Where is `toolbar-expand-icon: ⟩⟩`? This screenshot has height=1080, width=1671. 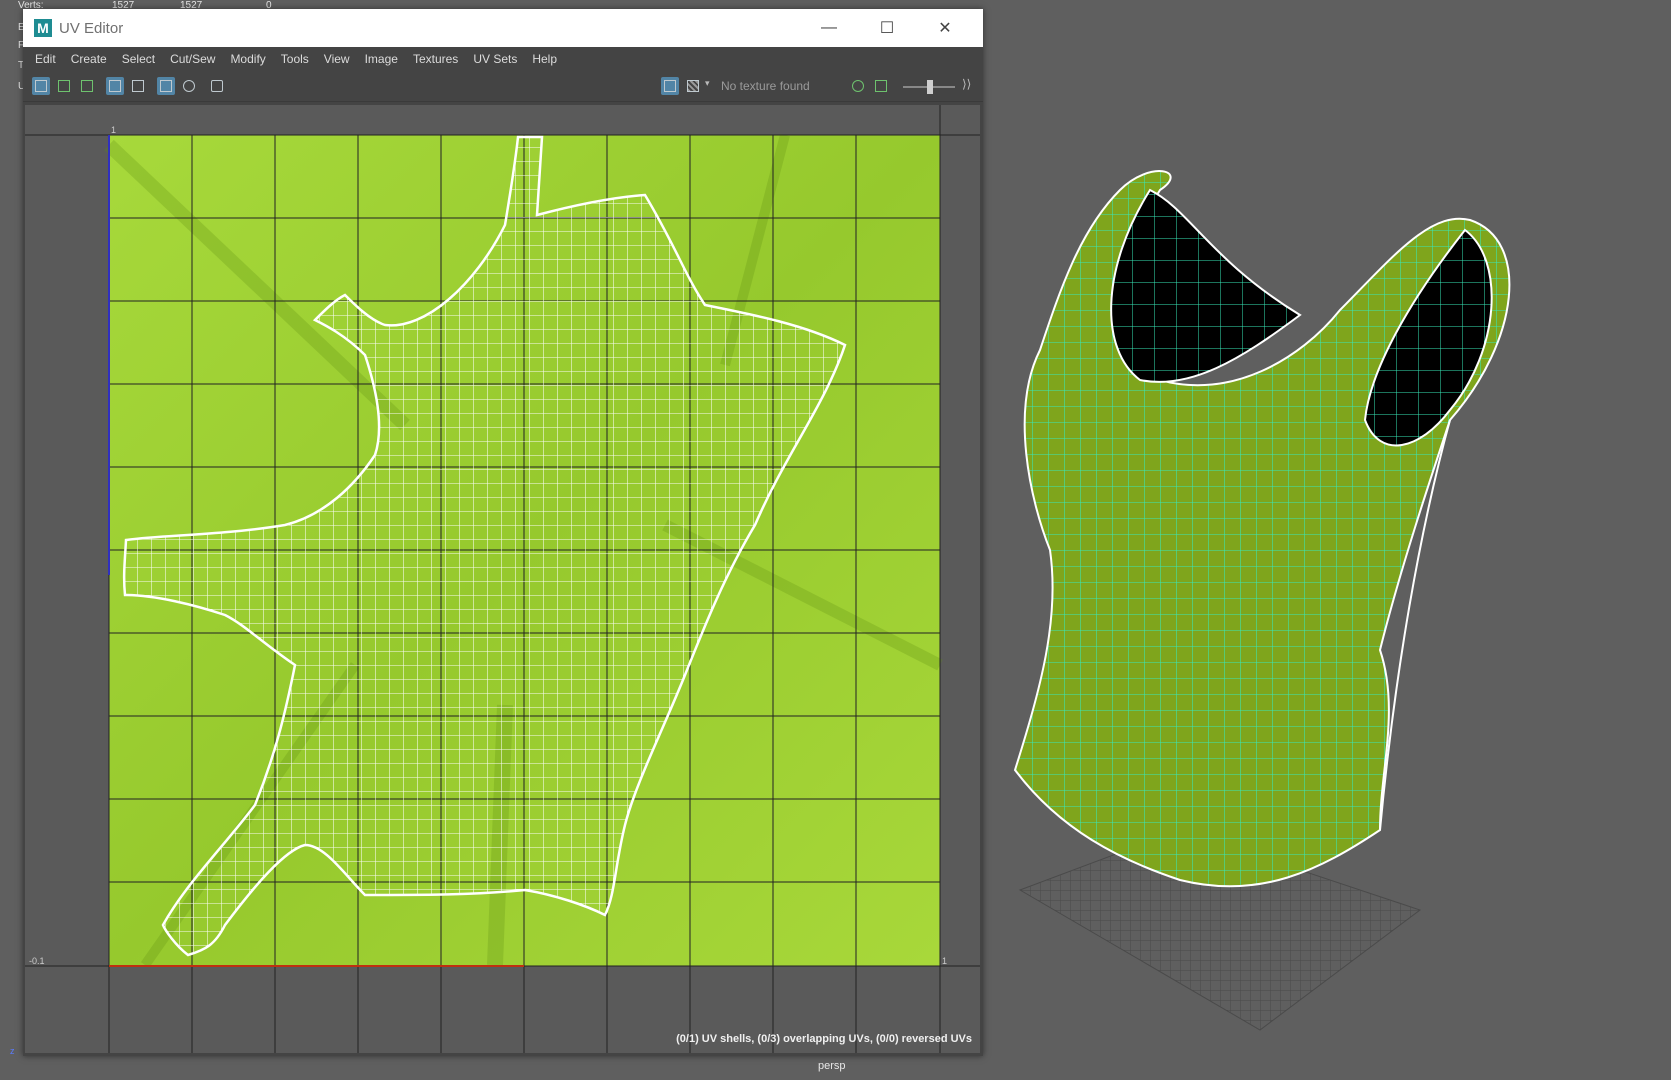 toolbar-expand-icon: ⟩⟩ is located at coordinates (968, 86).